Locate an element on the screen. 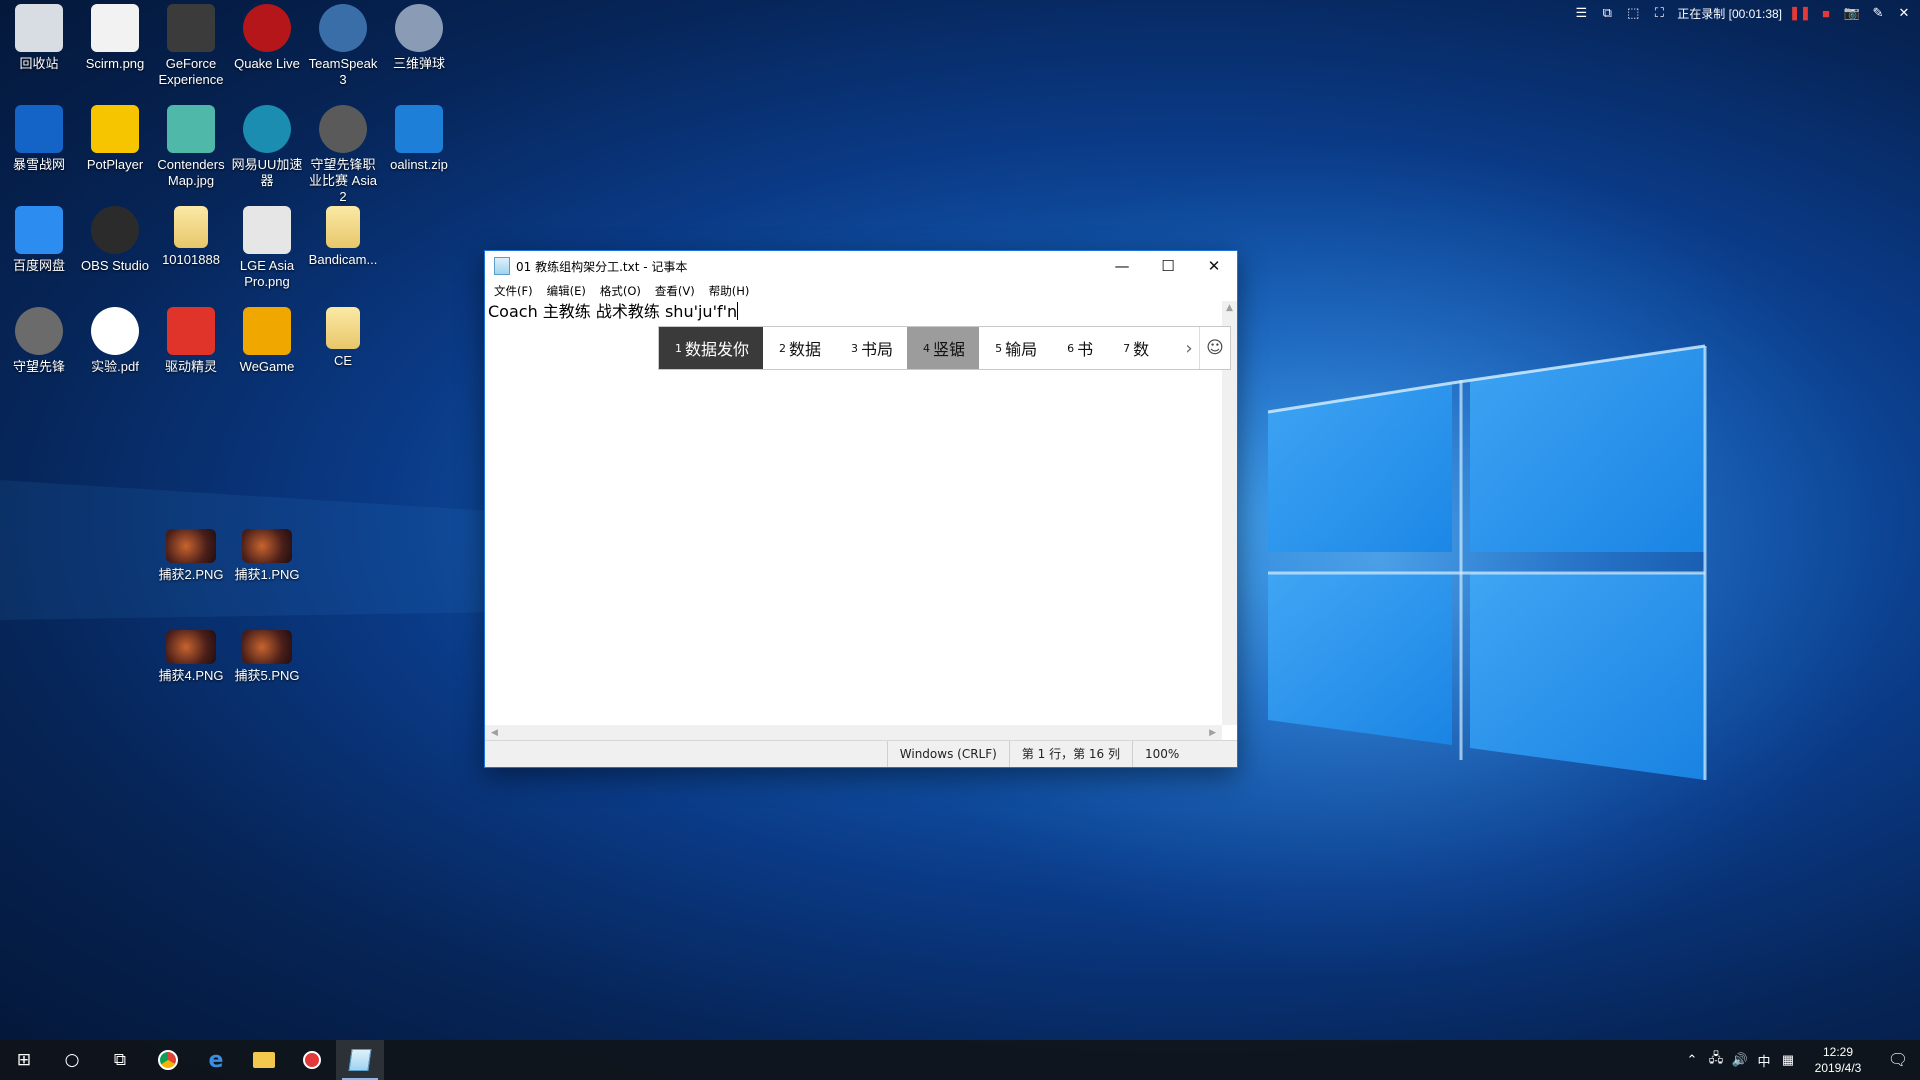  desktop-icon: 三维弹球 is located at coordinates (419, 38).